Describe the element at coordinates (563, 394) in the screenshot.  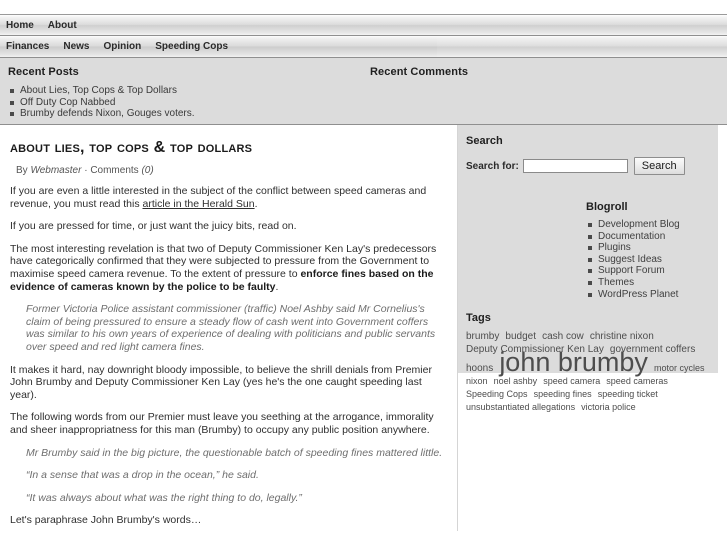
I see `tag-link: speeding fines` at that location.